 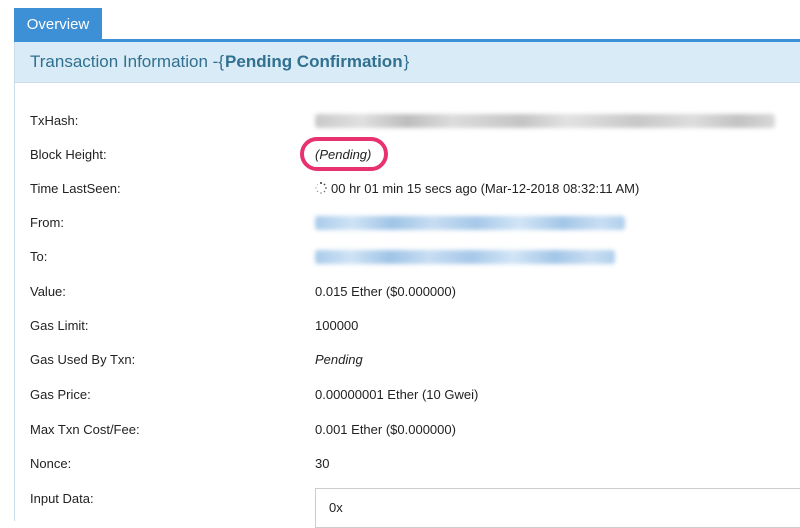 What do you see at coordinates (344, 154) in the screenshot?
I see `pending-highlight-annotation` at bounding box center [344, 154].